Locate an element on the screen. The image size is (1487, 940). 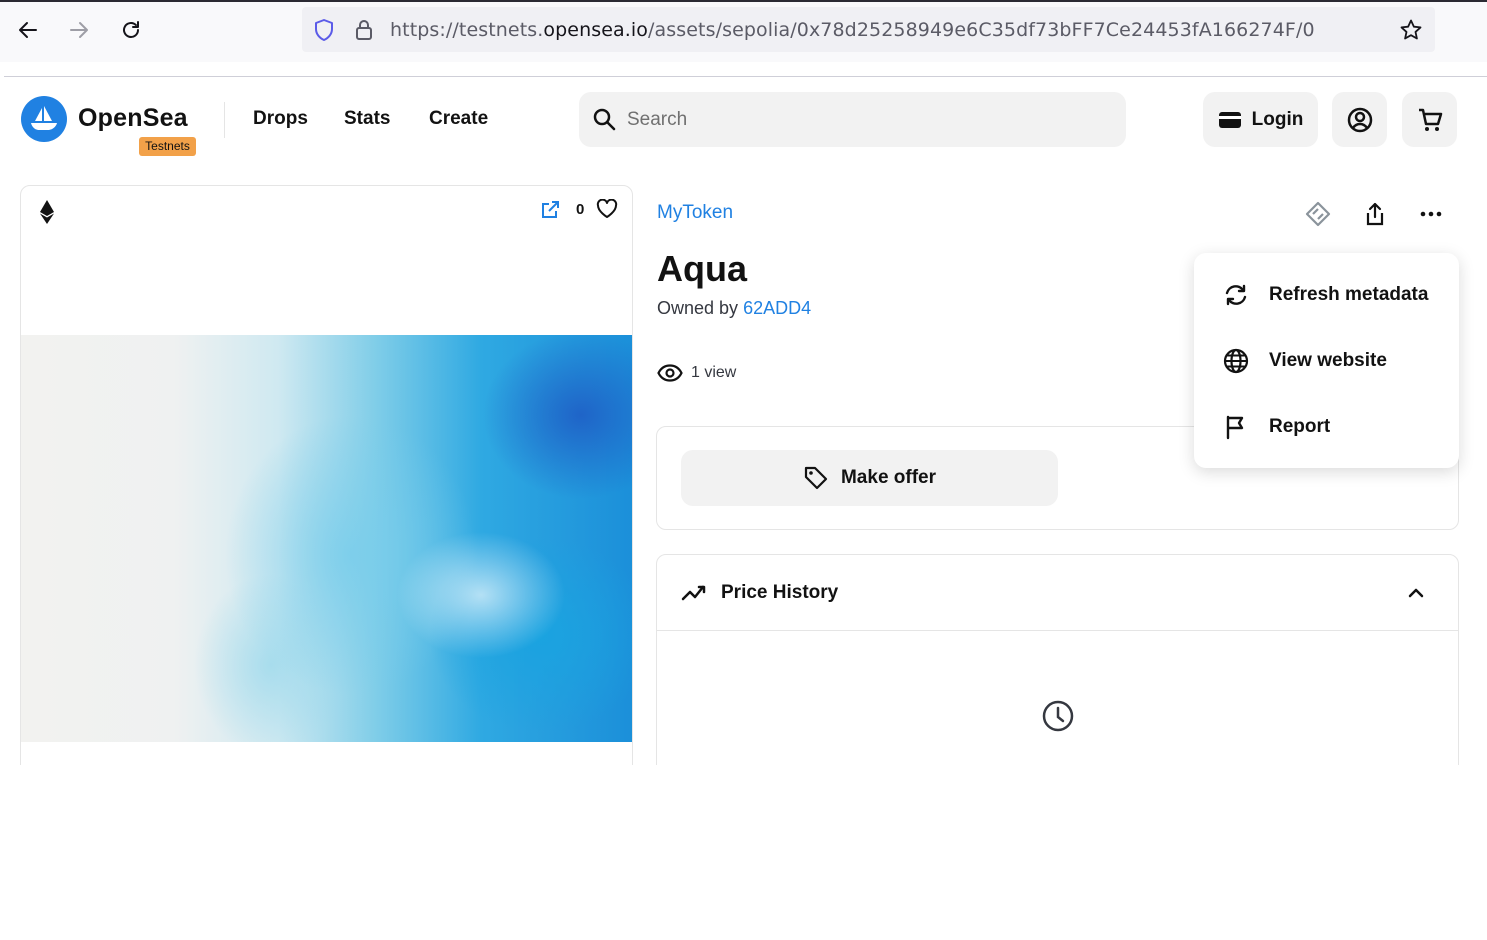
favorite-count: 0 is located at coordinates (580, 209).